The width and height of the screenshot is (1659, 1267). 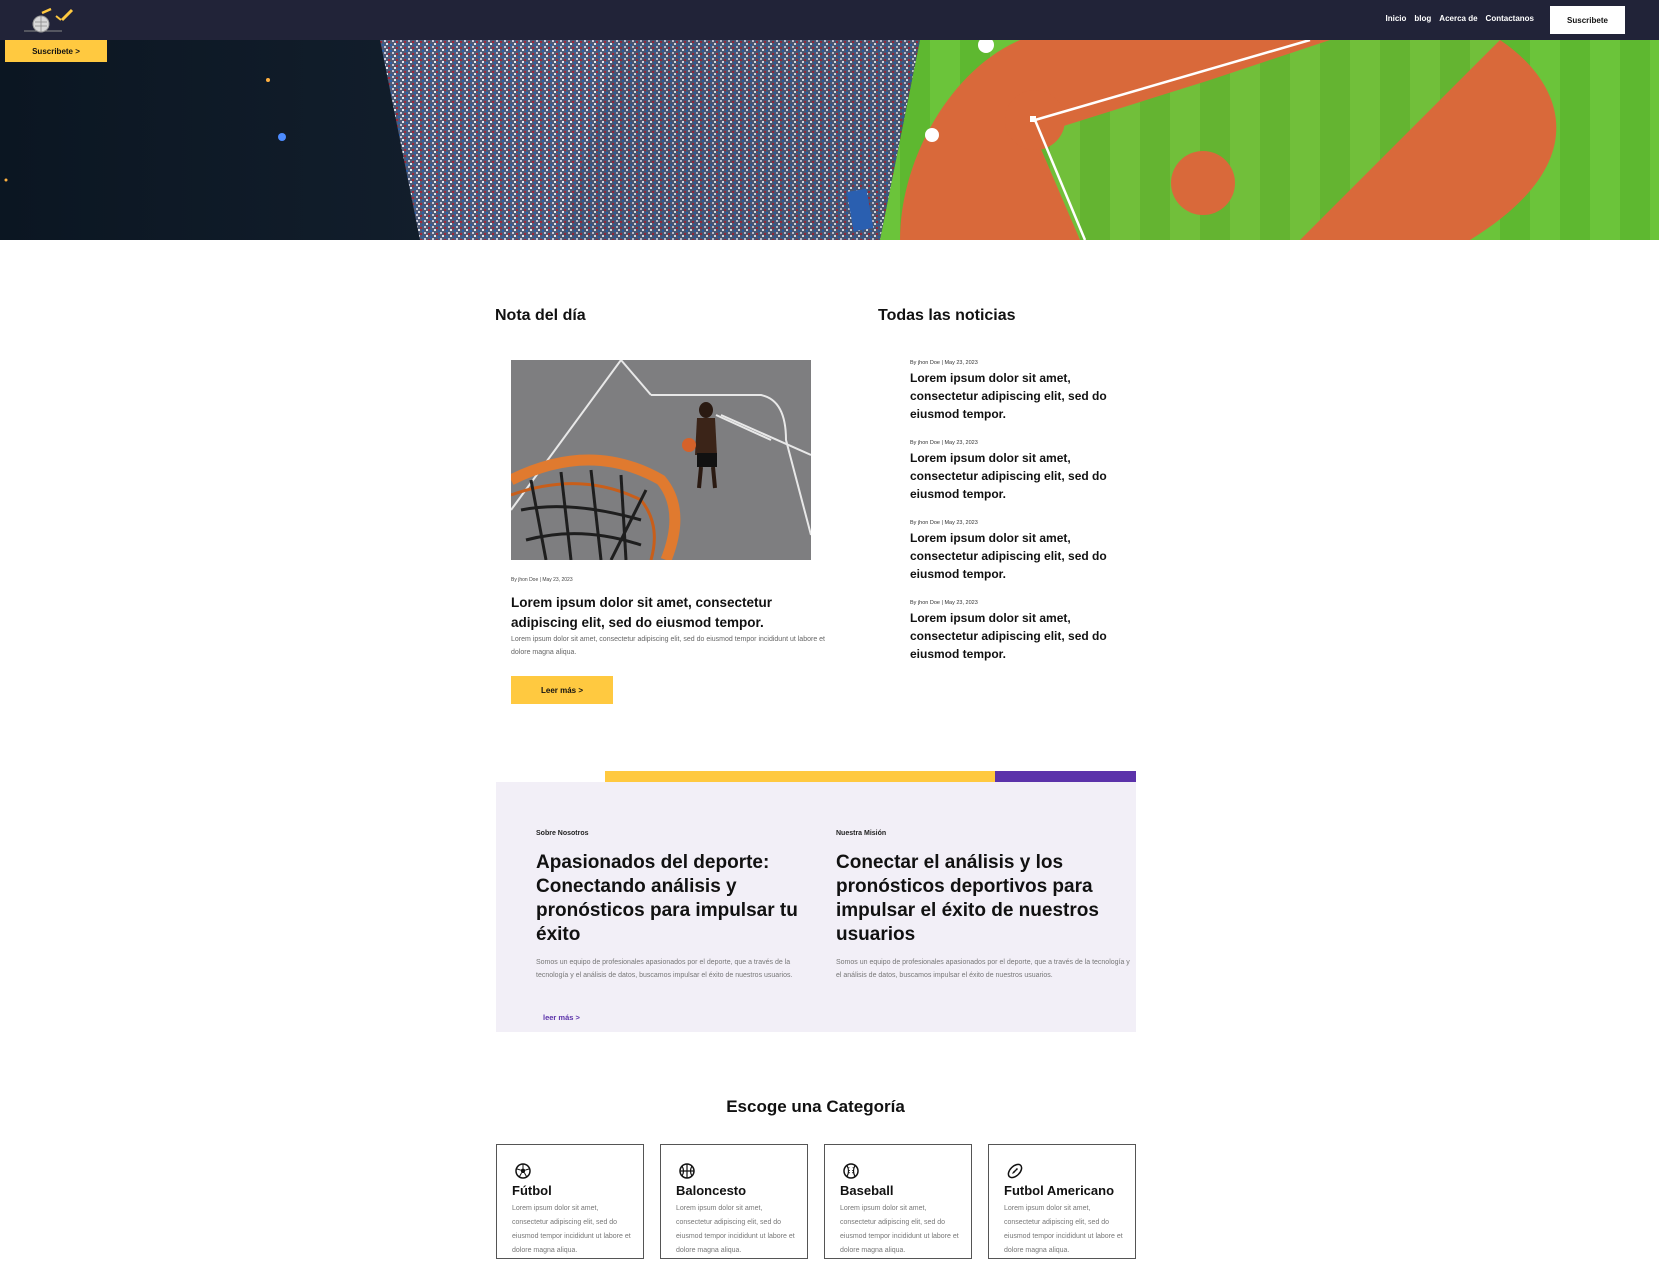 What do you see at coordinates (1015, 1171) in the screenshot?
I see `football-icon` at bounding box center [1015, 1171].